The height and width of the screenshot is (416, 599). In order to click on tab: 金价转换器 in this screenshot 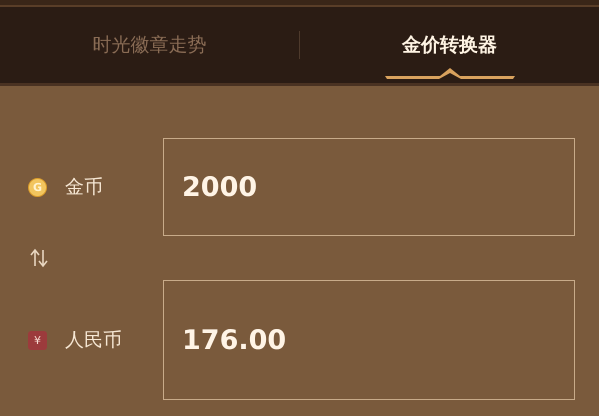, I will do `click(449, 45)`.